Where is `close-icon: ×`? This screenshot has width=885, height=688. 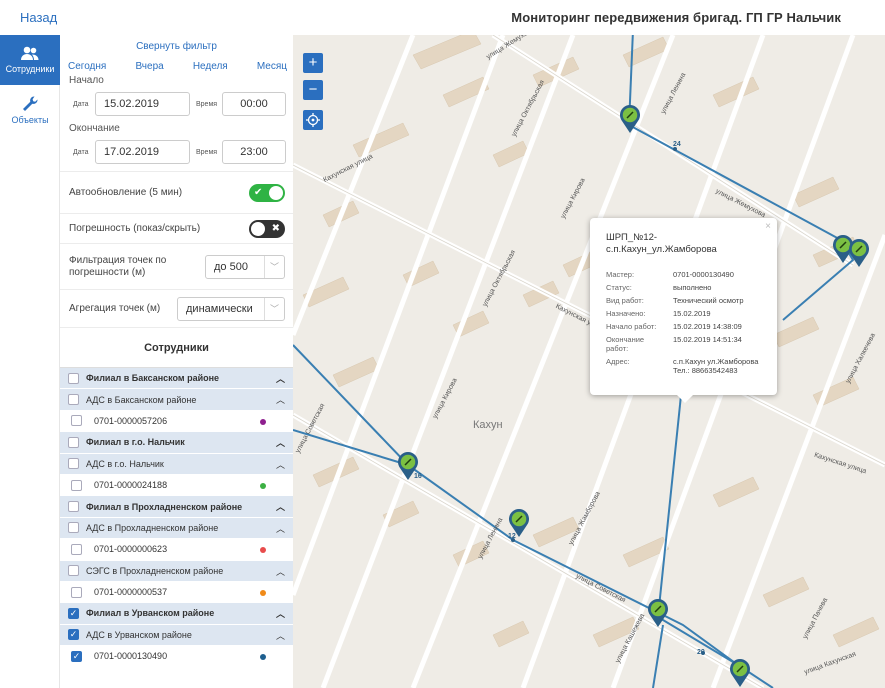
close-icon: × is located at coordinates (768, 226).